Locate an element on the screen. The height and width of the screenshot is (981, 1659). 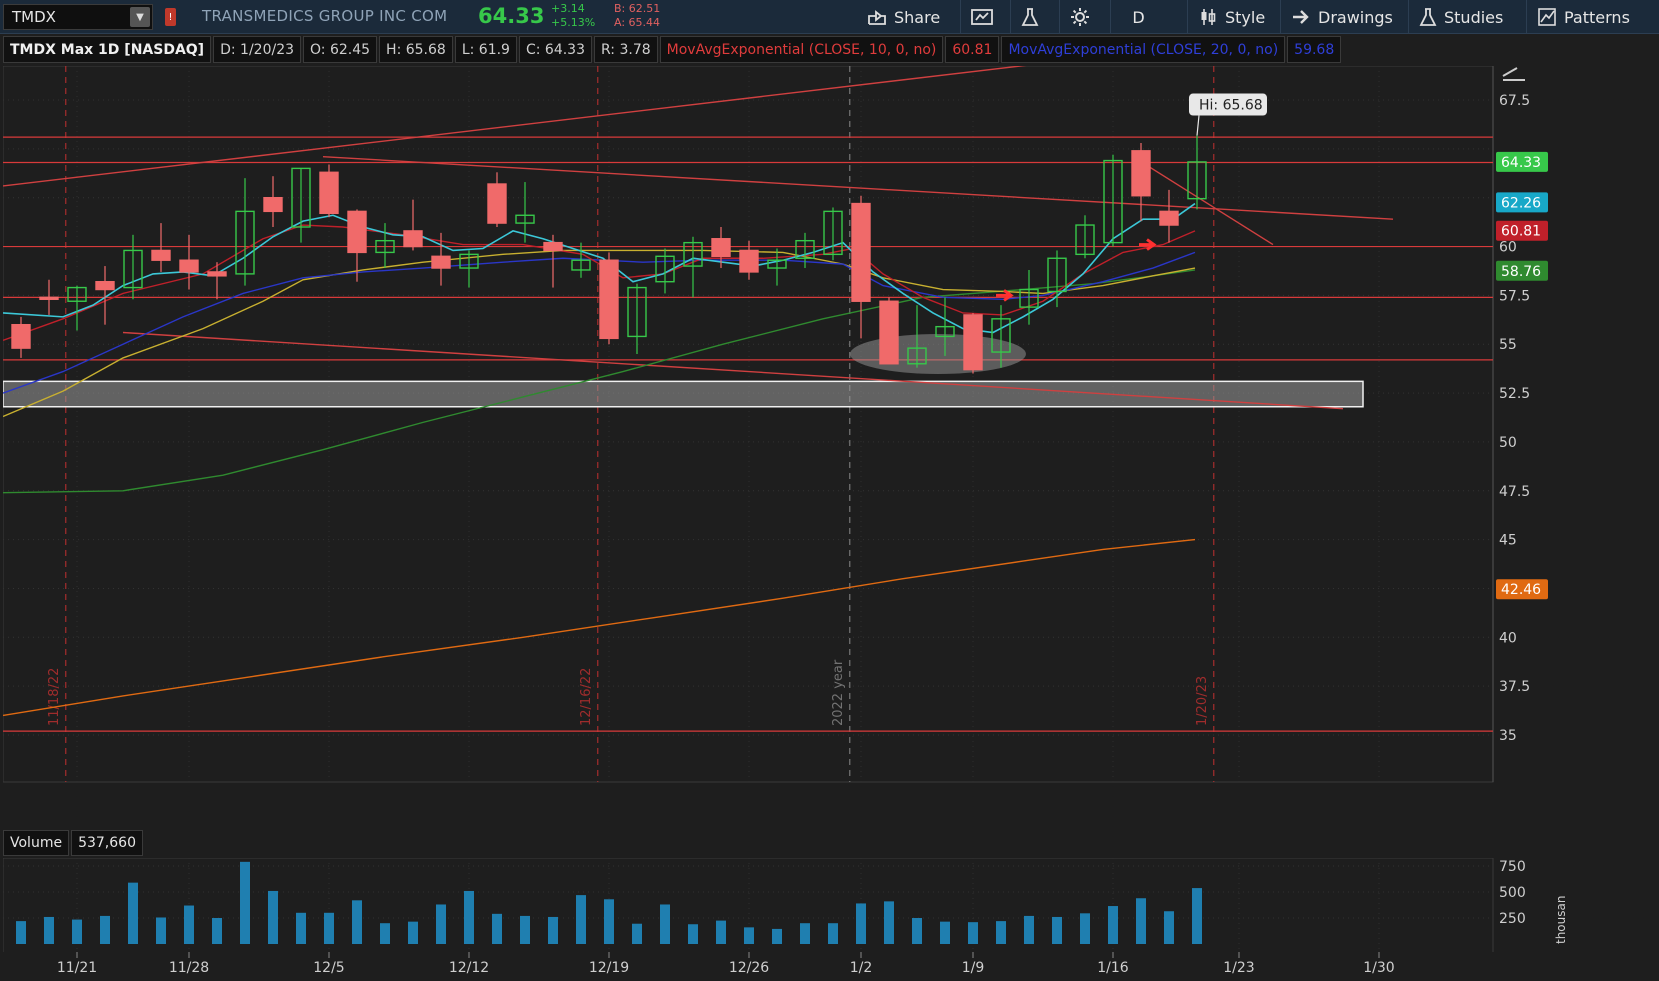
chart-title: TMDX Max 1D [NASDAQ] is located at coordinates (107, 49).